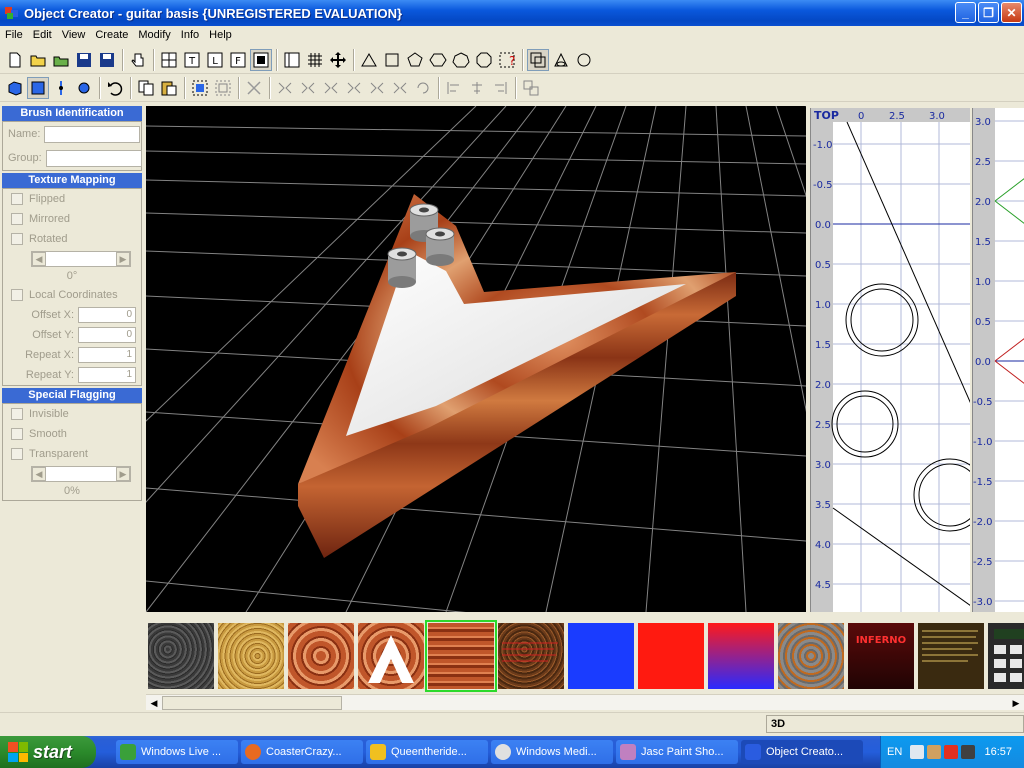  I want to click on solid-brush-icon, so click(15, 88).